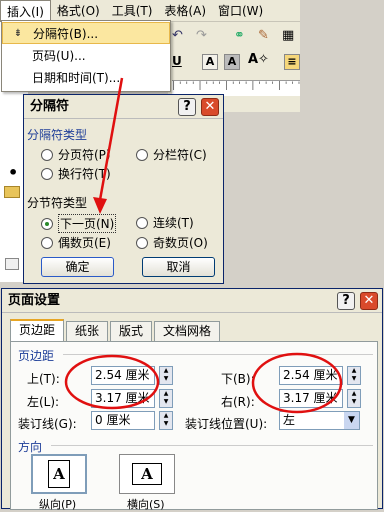  What do you see at coordinates (111, 139) in the screenshot?
I see `annotation-arrow-line` at bounding box center [111, 139].